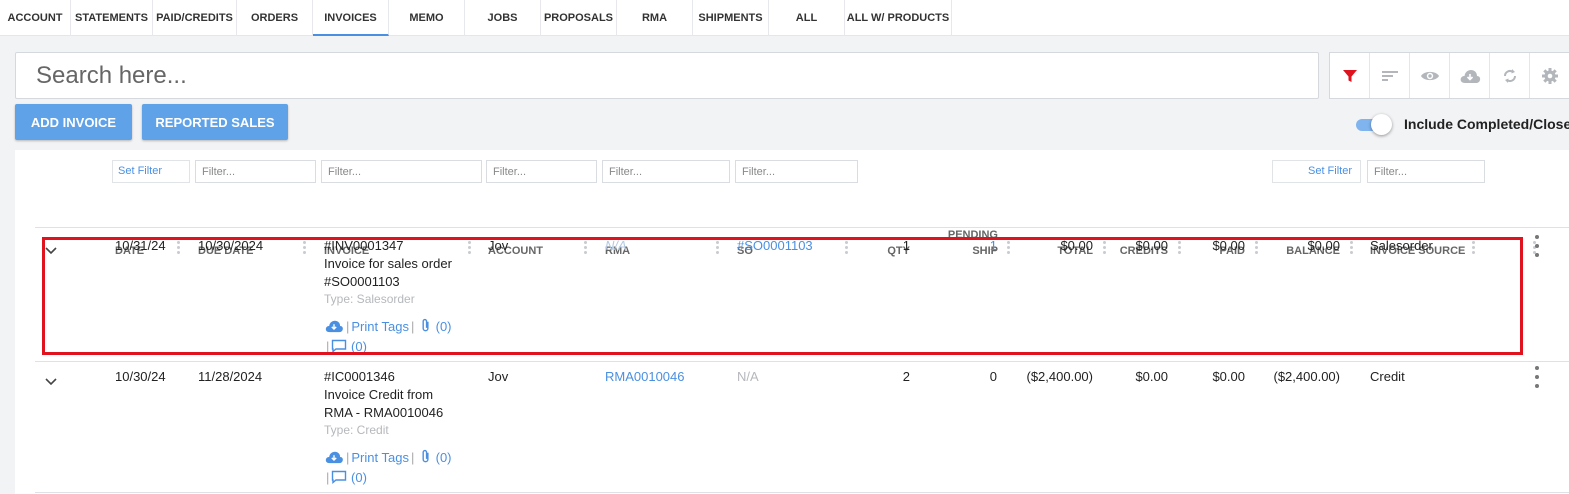 This screenshot has height=494, width=1569. What do you see at coordinates (972, 245) in the screenshot?
I see `row-pending-ship: 1` at bounding box center [972, 245].